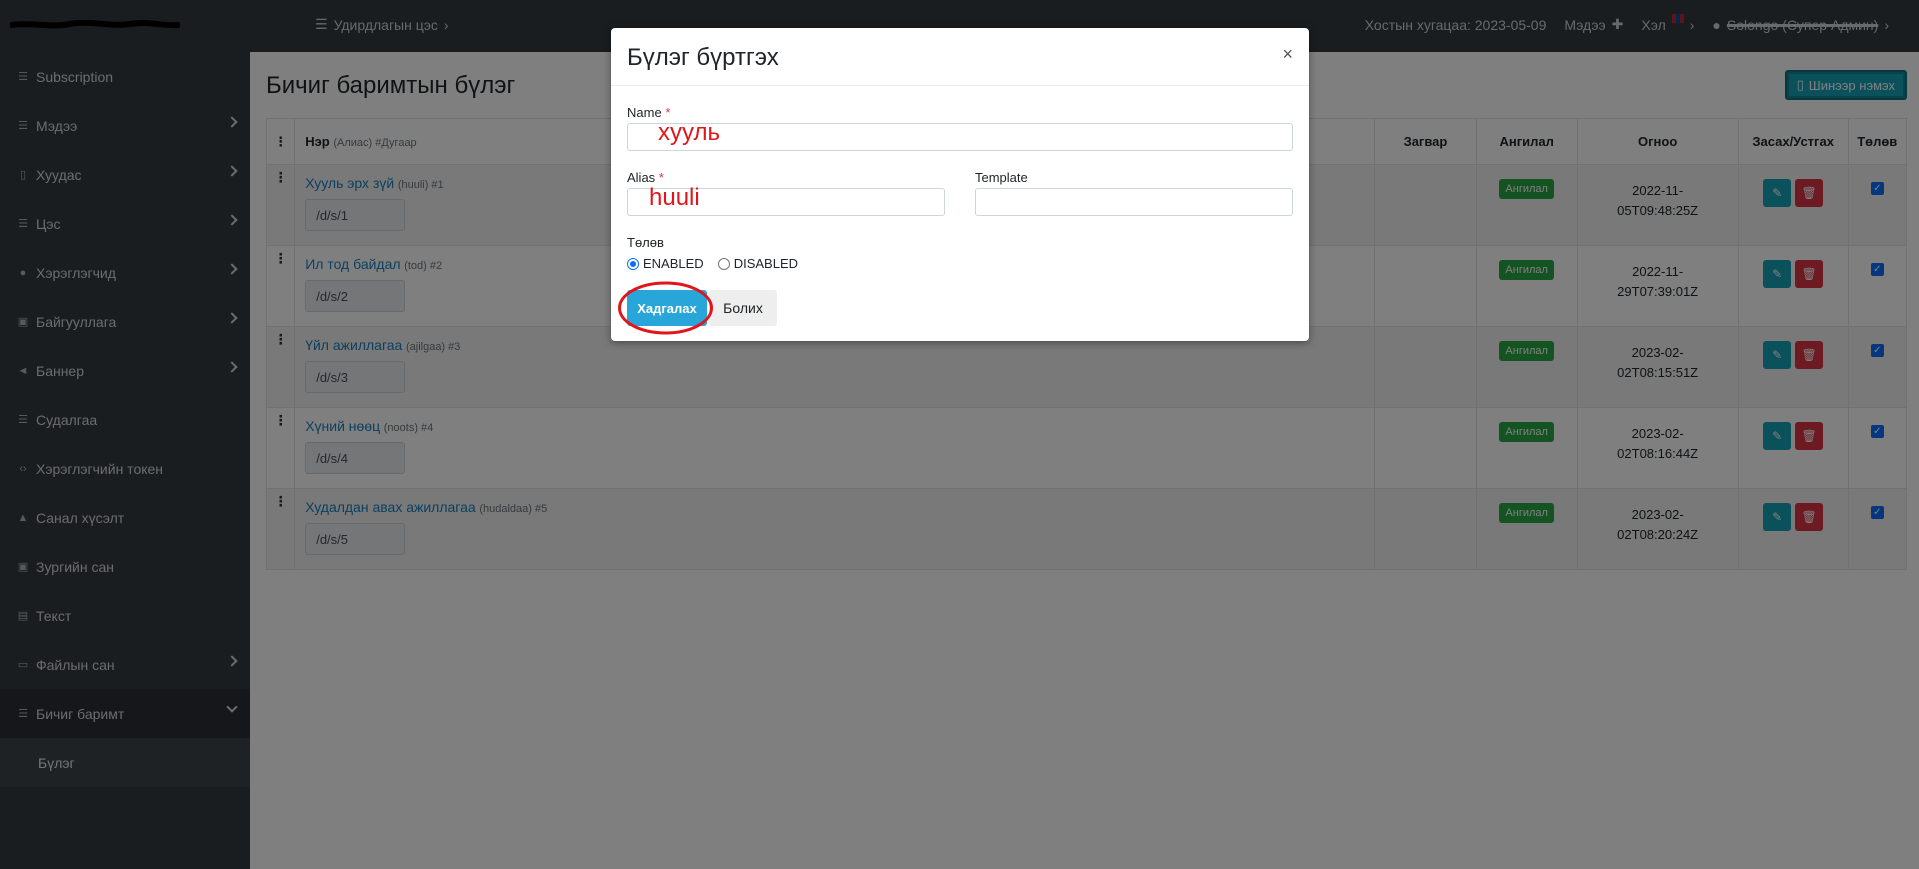 The image size is (1919, 869). What do you see at coordinates (689, 132) in the screenshot?
I see `name-typed-value: хууль` at bounding box center [689, 132].